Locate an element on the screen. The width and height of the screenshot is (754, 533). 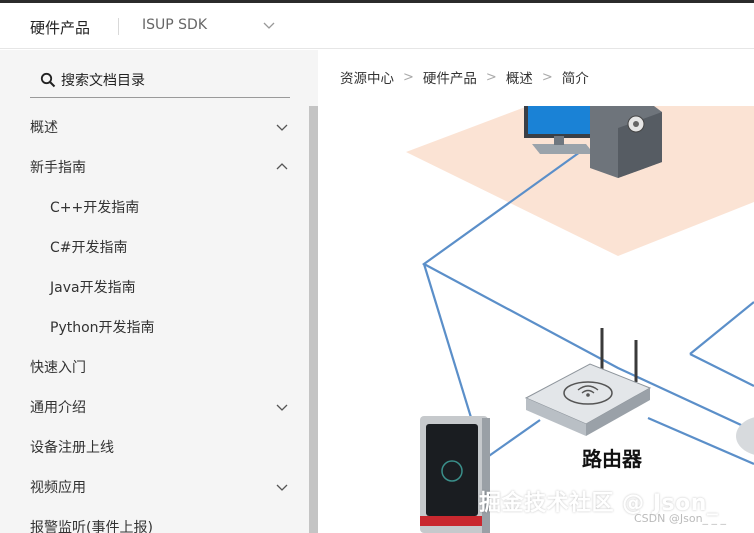
sidebar-item-general-intro: 通用介绍 is located at coordinates (152, 407).